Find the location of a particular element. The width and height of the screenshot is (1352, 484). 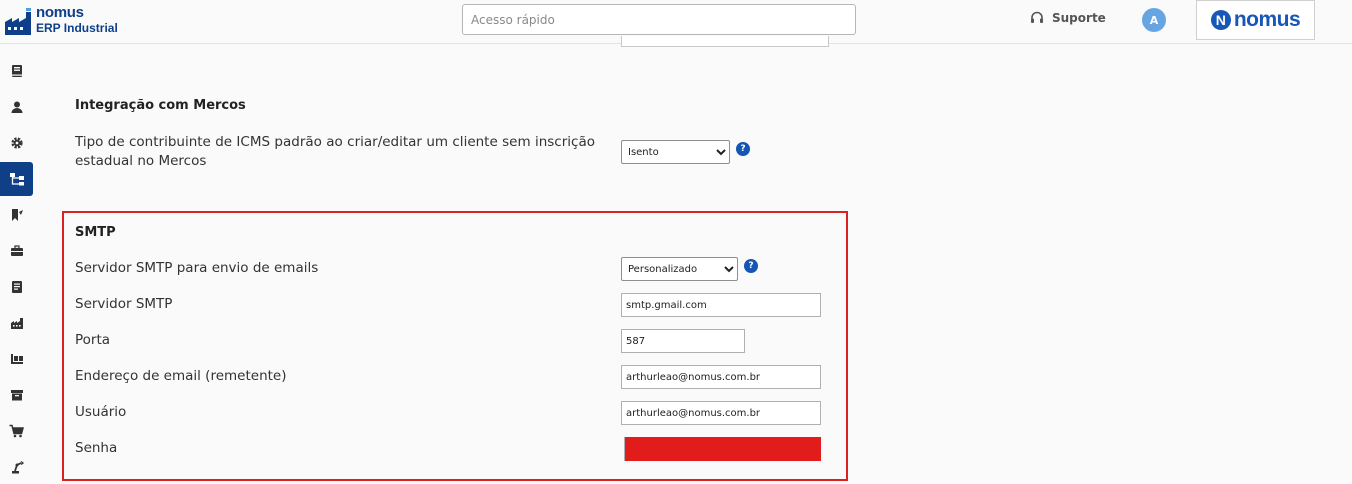

smtp-port-input is located at coordinates (683, 341).